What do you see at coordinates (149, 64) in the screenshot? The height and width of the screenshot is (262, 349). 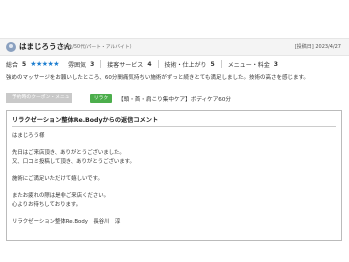 I see `rating-service-value: 4` at bounding box center [149, 64].